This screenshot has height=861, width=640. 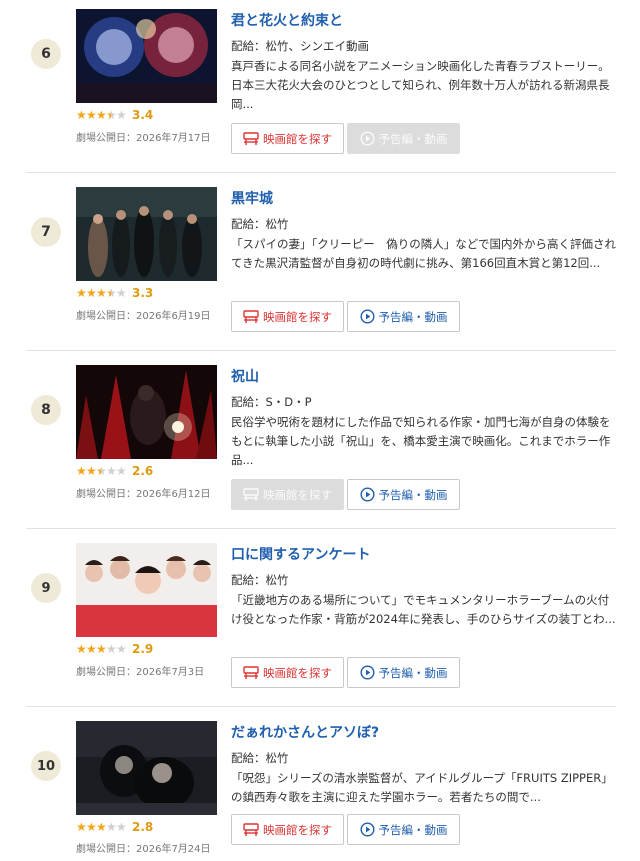 I want to click on rating-stars: ★ ★ ★ ★ ★ 2.9, so click(x=114, y=649).